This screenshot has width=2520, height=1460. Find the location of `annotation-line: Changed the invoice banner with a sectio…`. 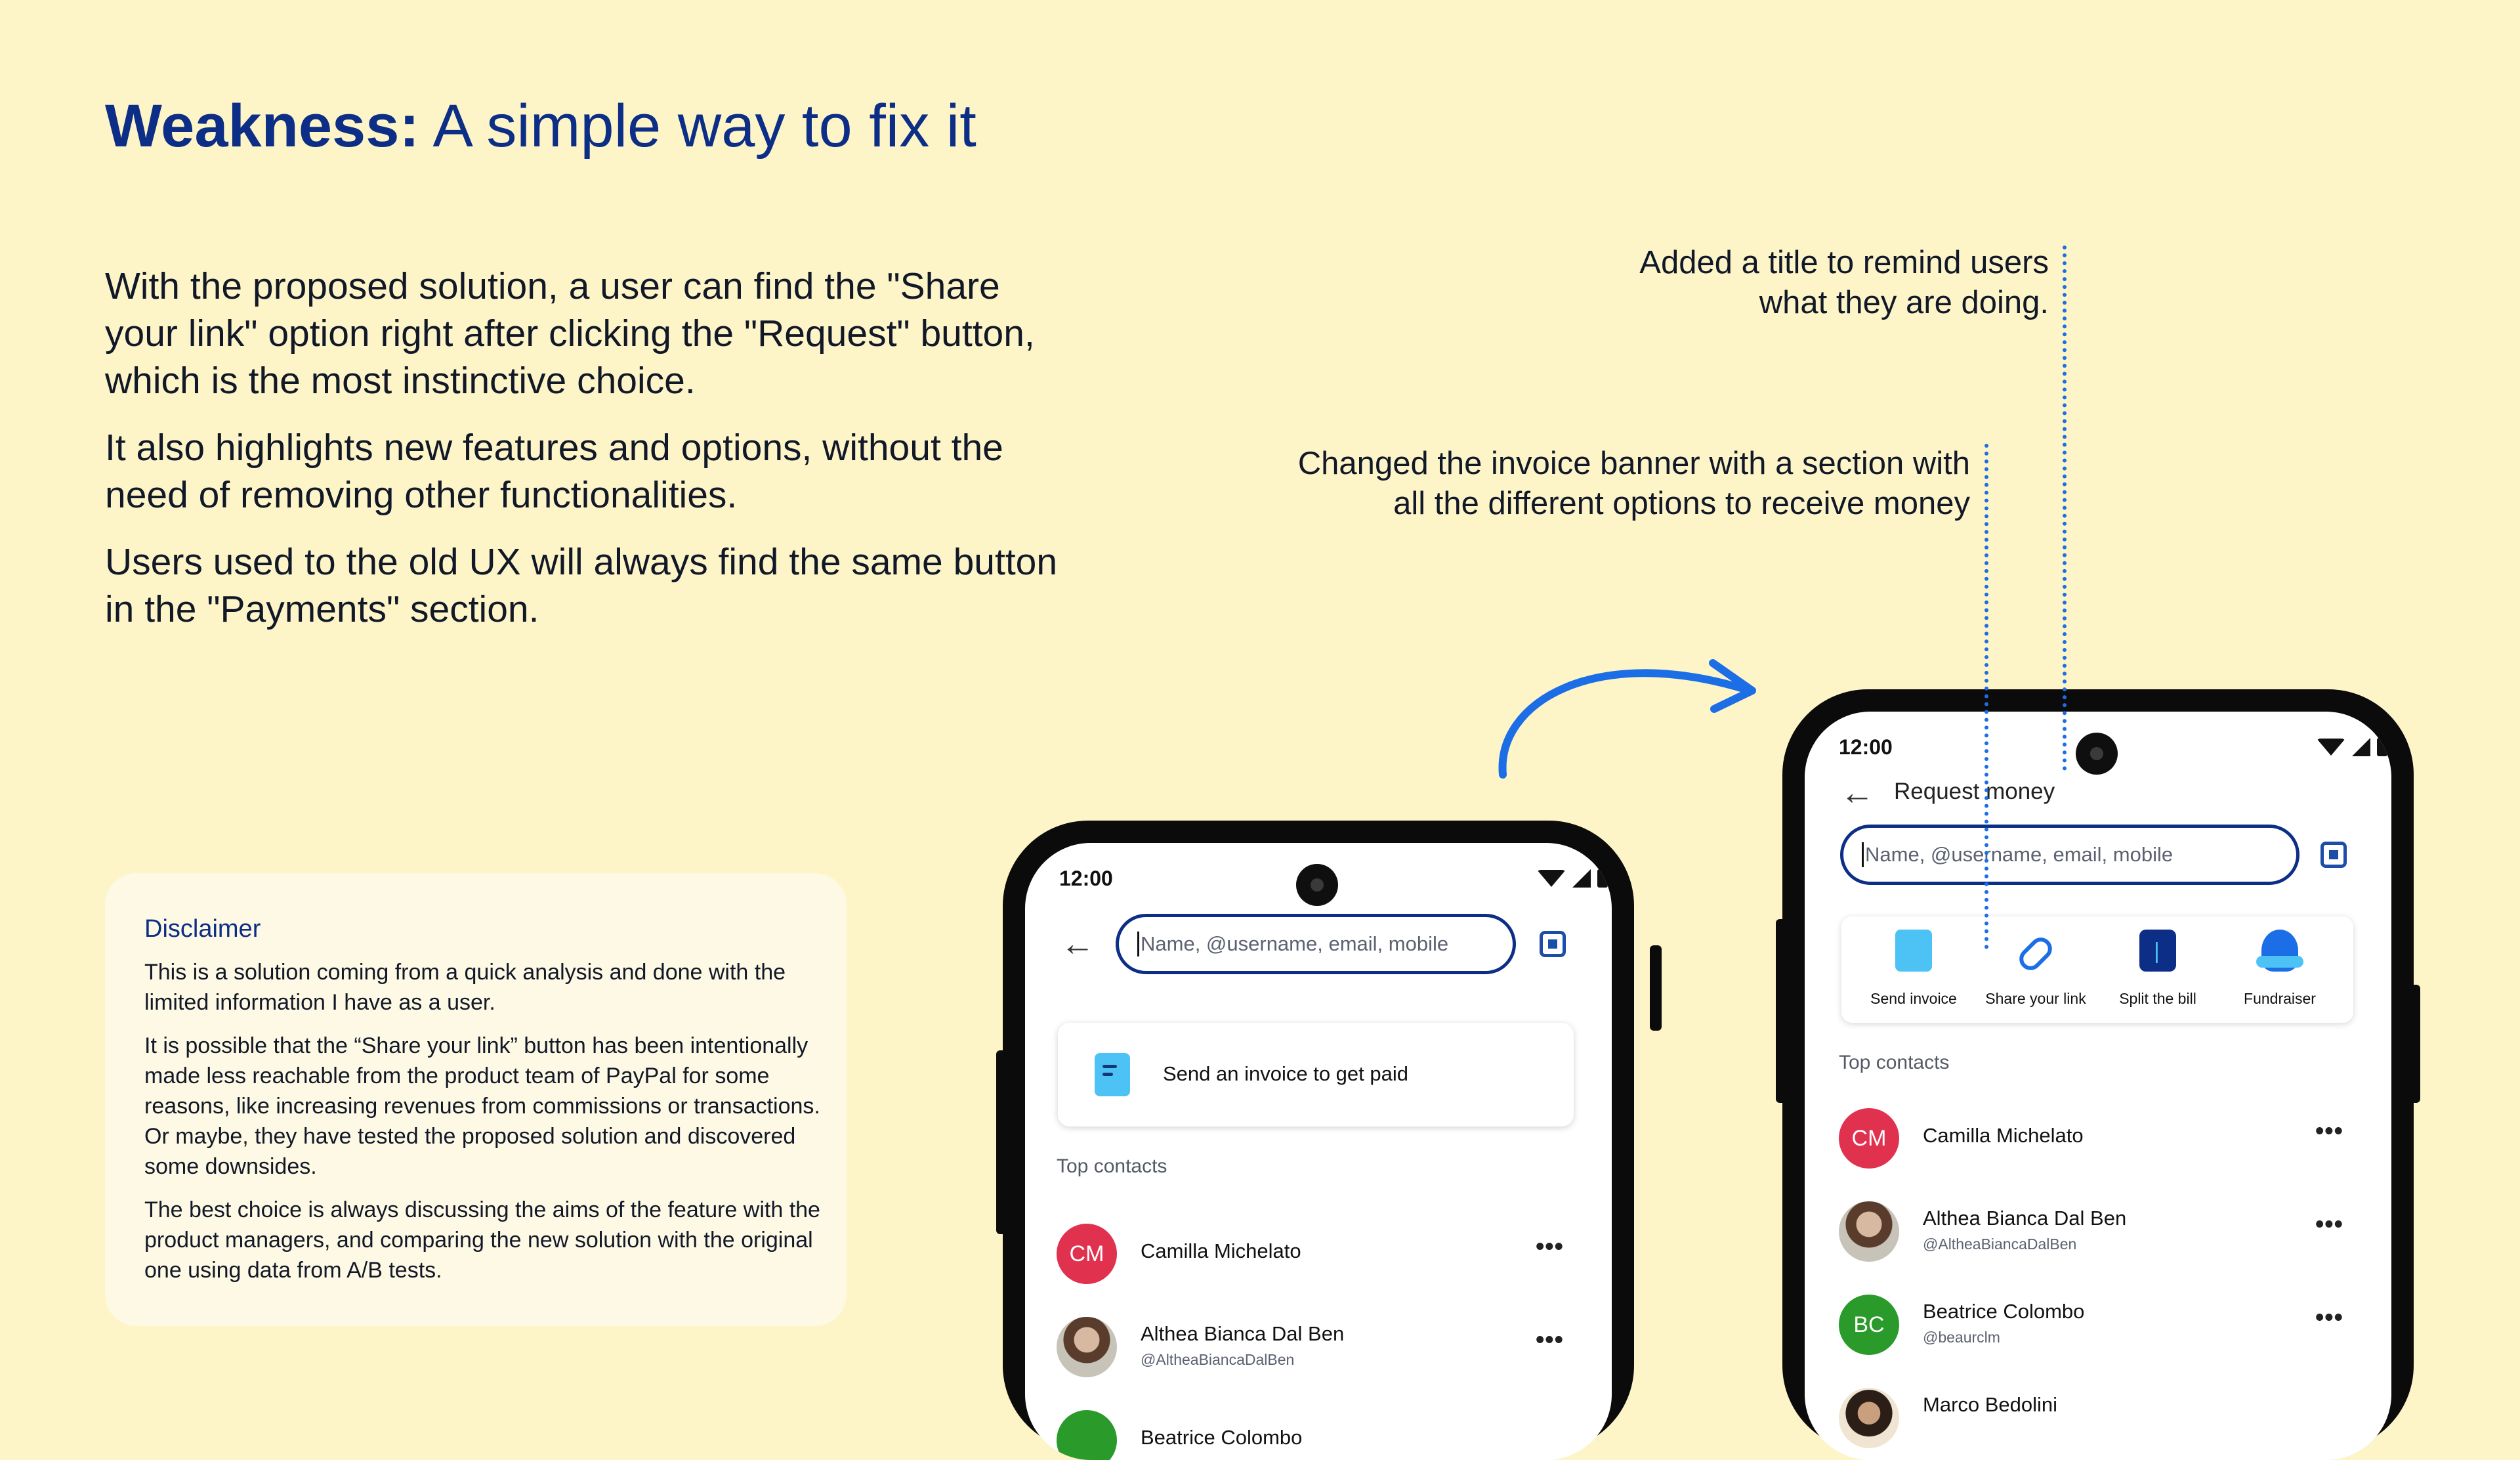

annotation-line: Changed the invoice banner with a sectio… is located at coordinates (1633, 463).